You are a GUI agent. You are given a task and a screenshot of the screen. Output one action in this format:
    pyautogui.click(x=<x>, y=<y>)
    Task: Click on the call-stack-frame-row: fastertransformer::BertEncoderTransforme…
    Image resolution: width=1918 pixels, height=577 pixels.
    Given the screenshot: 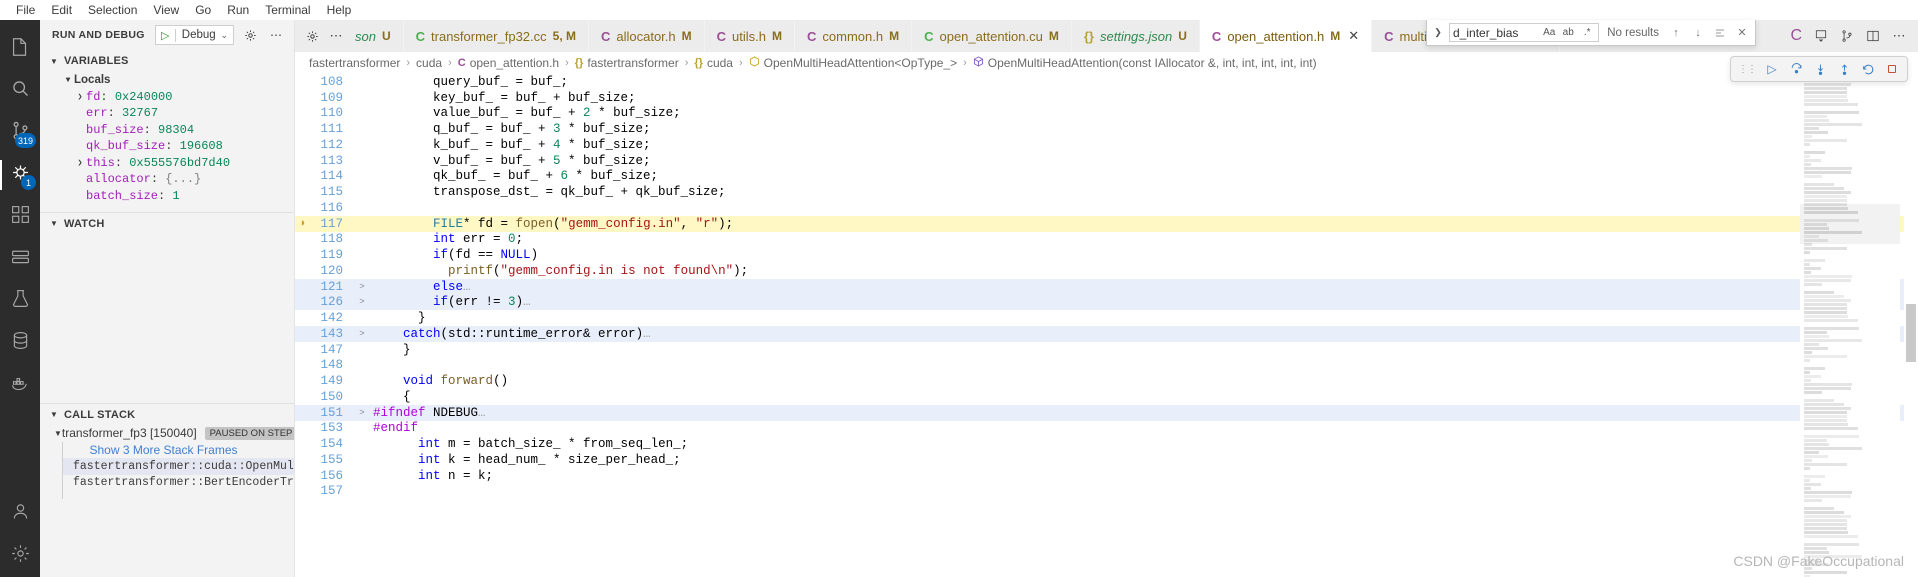 What is the action you would take?
    pyautogui.click(x=178, y=482)
    